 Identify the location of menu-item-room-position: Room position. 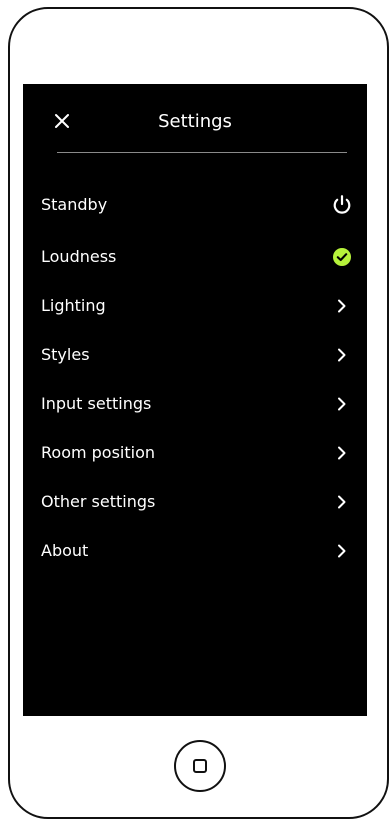
(195, 452).